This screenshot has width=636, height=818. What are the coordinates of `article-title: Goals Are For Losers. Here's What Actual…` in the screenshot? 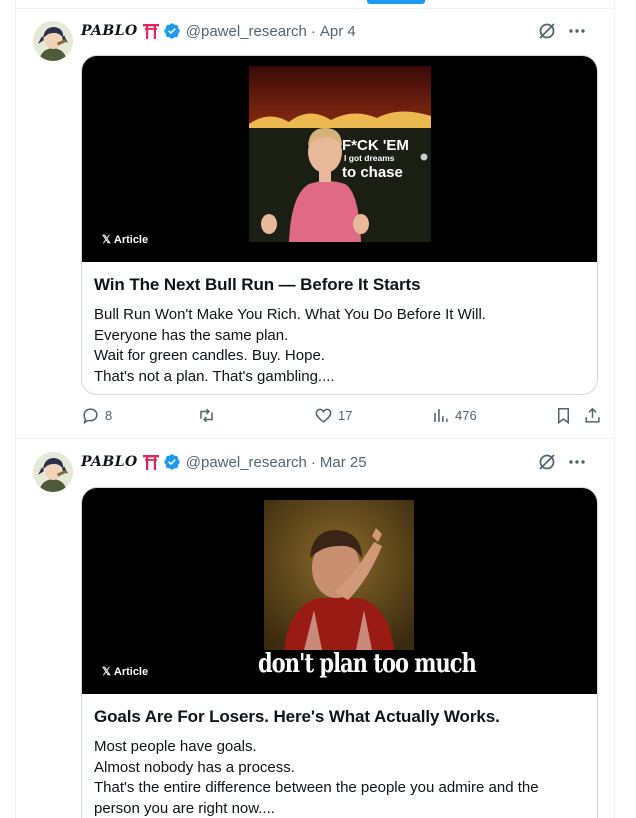 It's located at (341, 717).